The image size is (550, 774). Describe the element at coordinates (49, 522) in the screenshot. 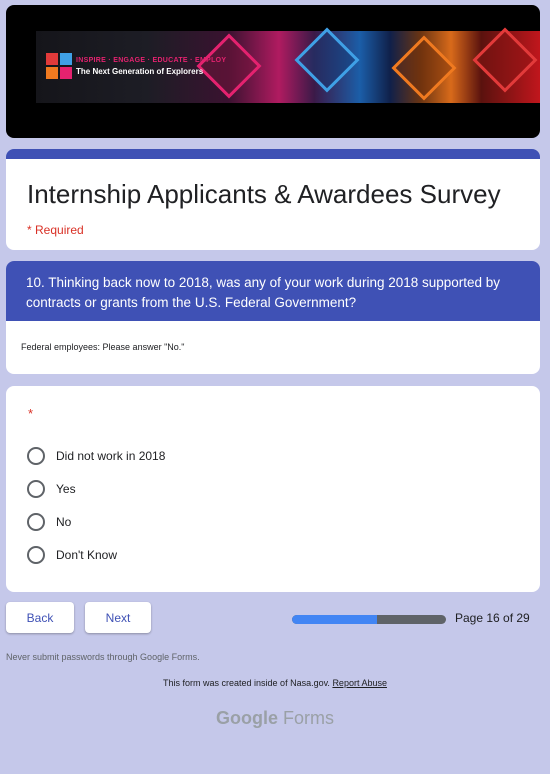

I see `option-no: No` at that location.